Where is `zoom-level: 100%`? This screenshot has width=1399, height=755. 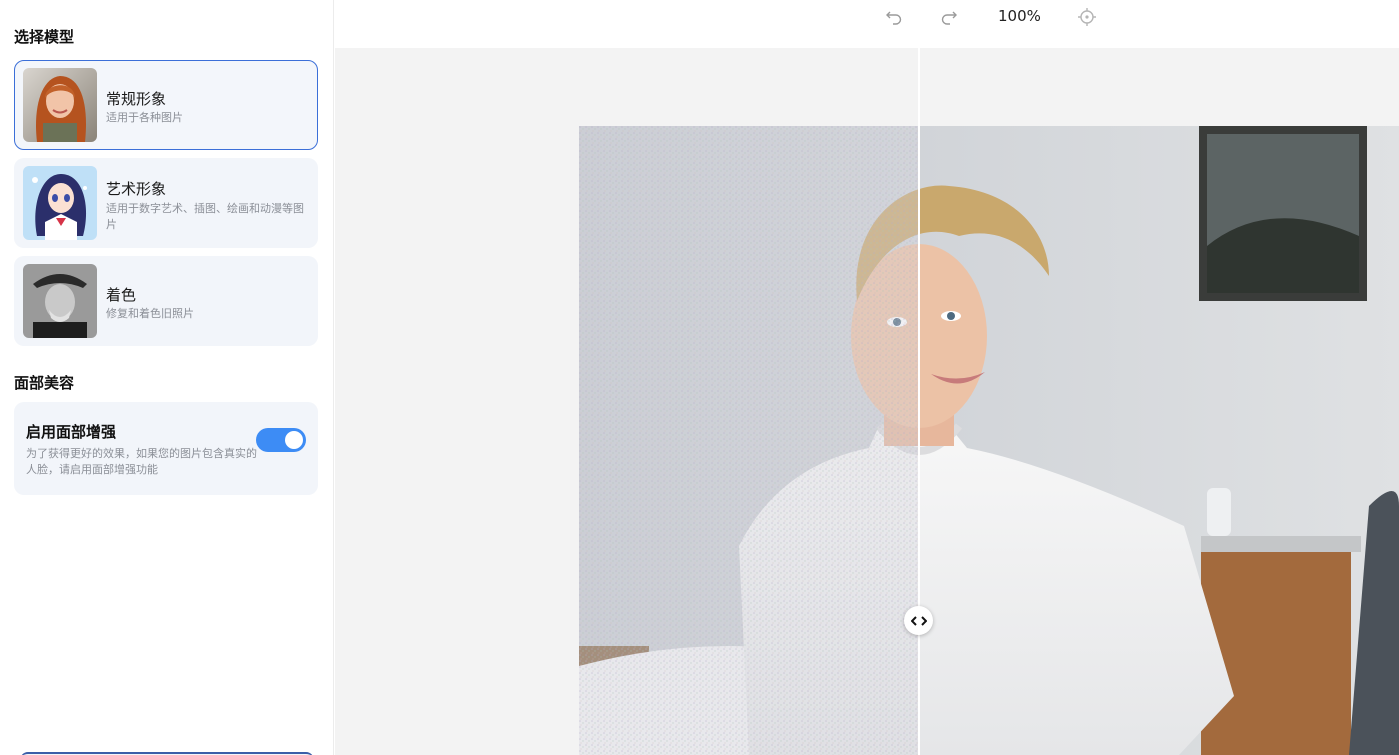 zoom-level: 100% is located at coordinates (1019, 16).